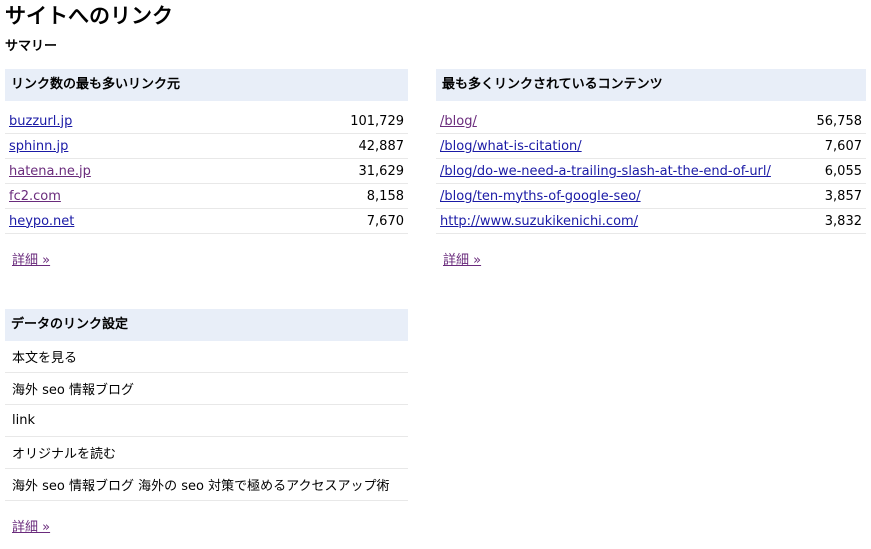  Describe the element at coordinates (651, 121) in the screenshot. I see `linked-content-row: /blog/56,758` at that location.